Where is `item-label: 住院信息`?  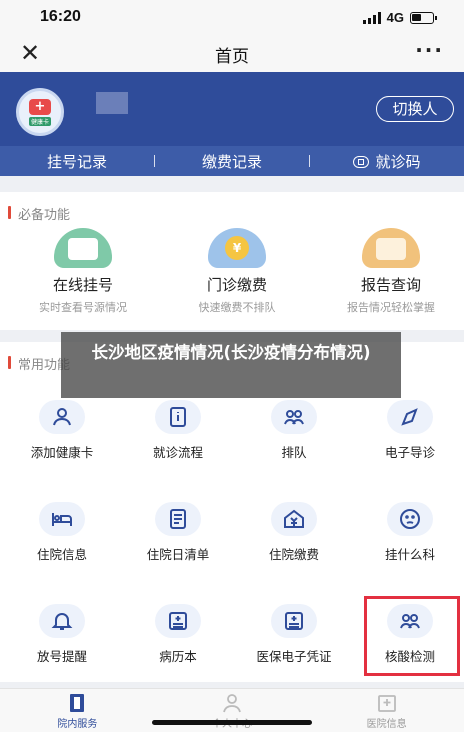
item-label: 住院信息 is located at coordinates (61, 554).